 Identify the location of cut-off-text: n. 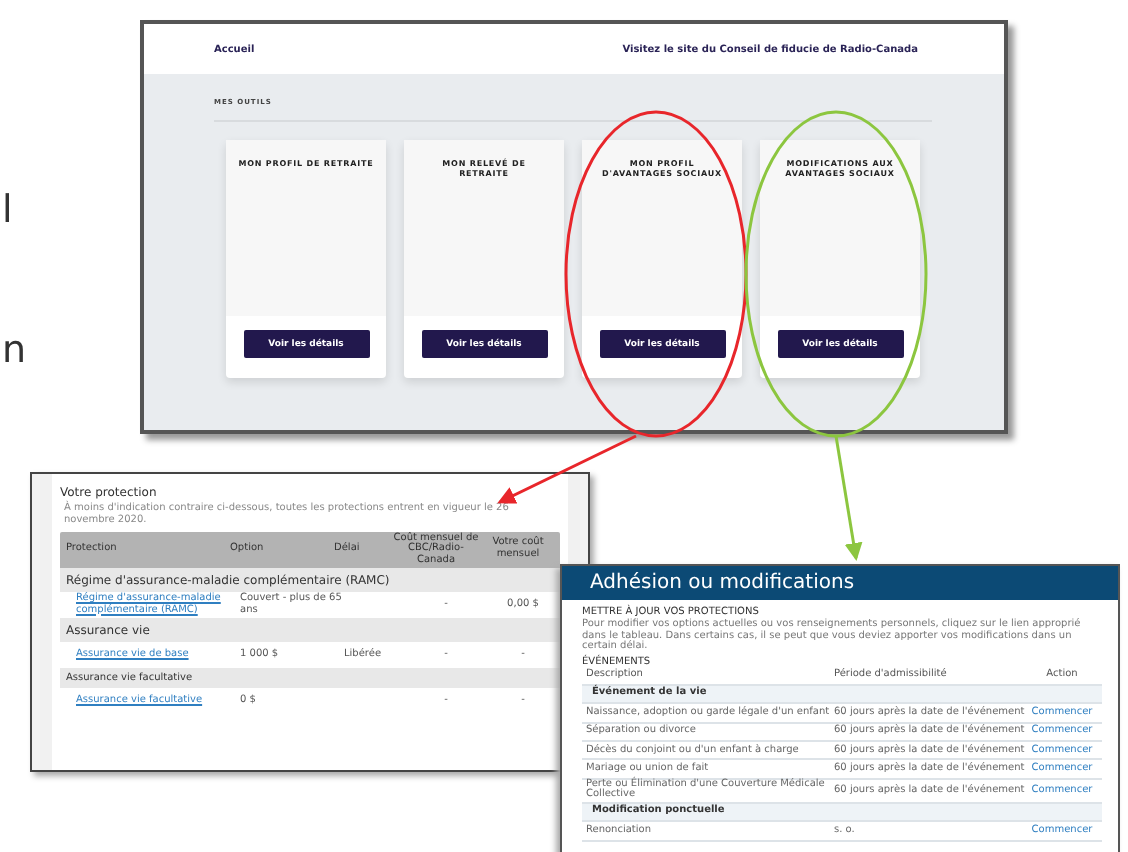
(14, 351).